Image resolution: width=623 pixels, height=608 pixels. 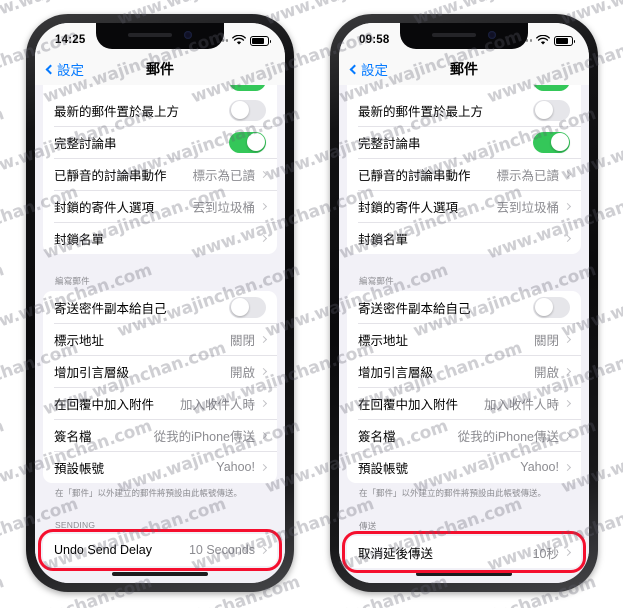 I want to click on row-value: 加入收件人時, so click(x=217, y=404).